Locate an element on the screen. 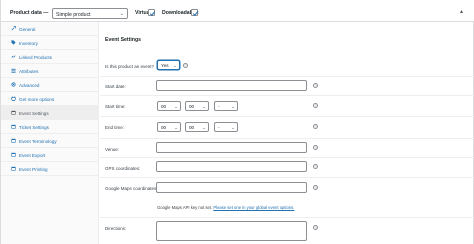  gear-icon is located at coordinates (13, 84).